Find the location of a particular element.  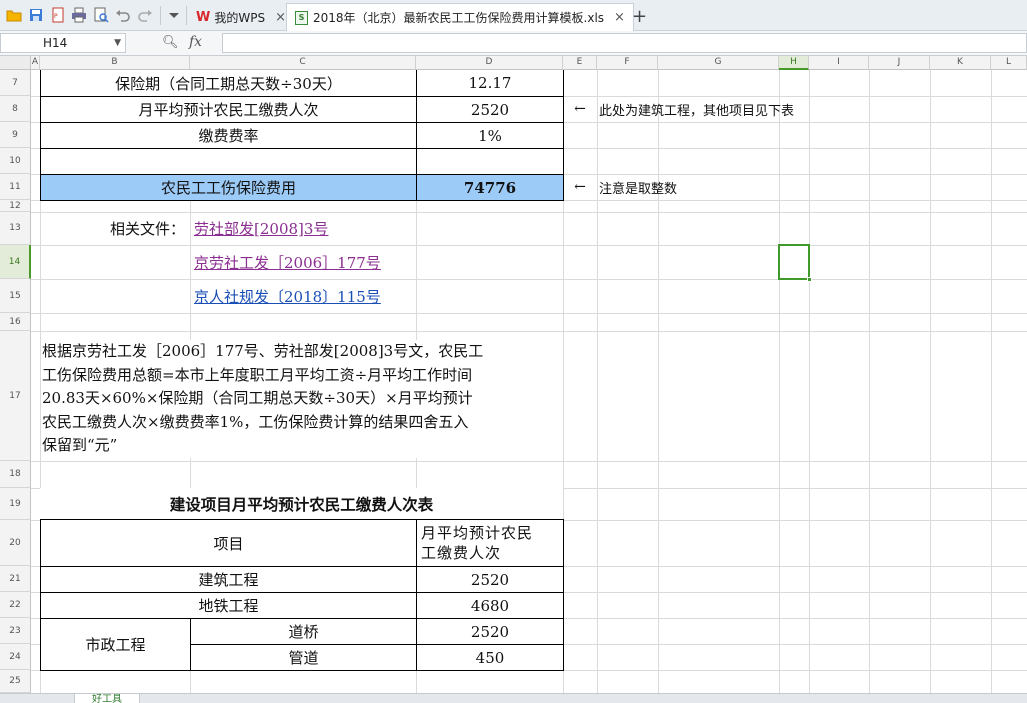

cell-reference: H14 is located at coordinates (55, 43).